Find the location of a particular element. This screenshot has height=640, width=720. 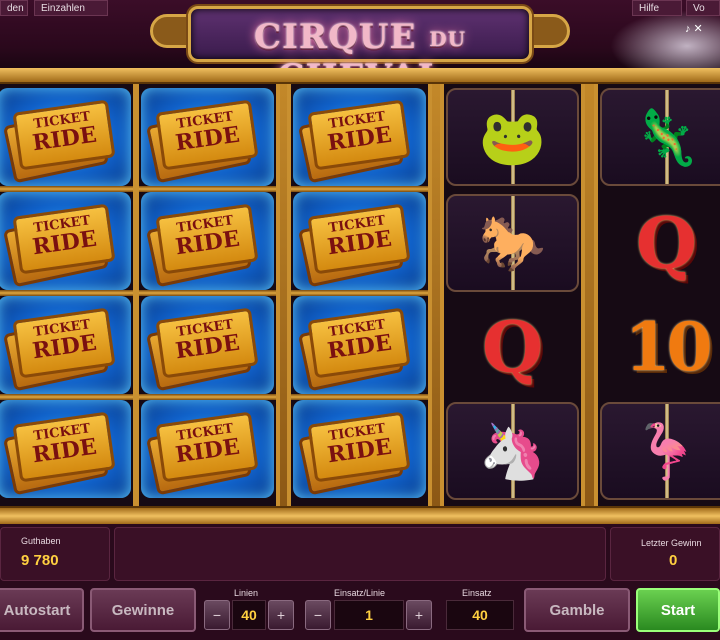

partial-right-button: Vo is located at coordinates (703, 8).